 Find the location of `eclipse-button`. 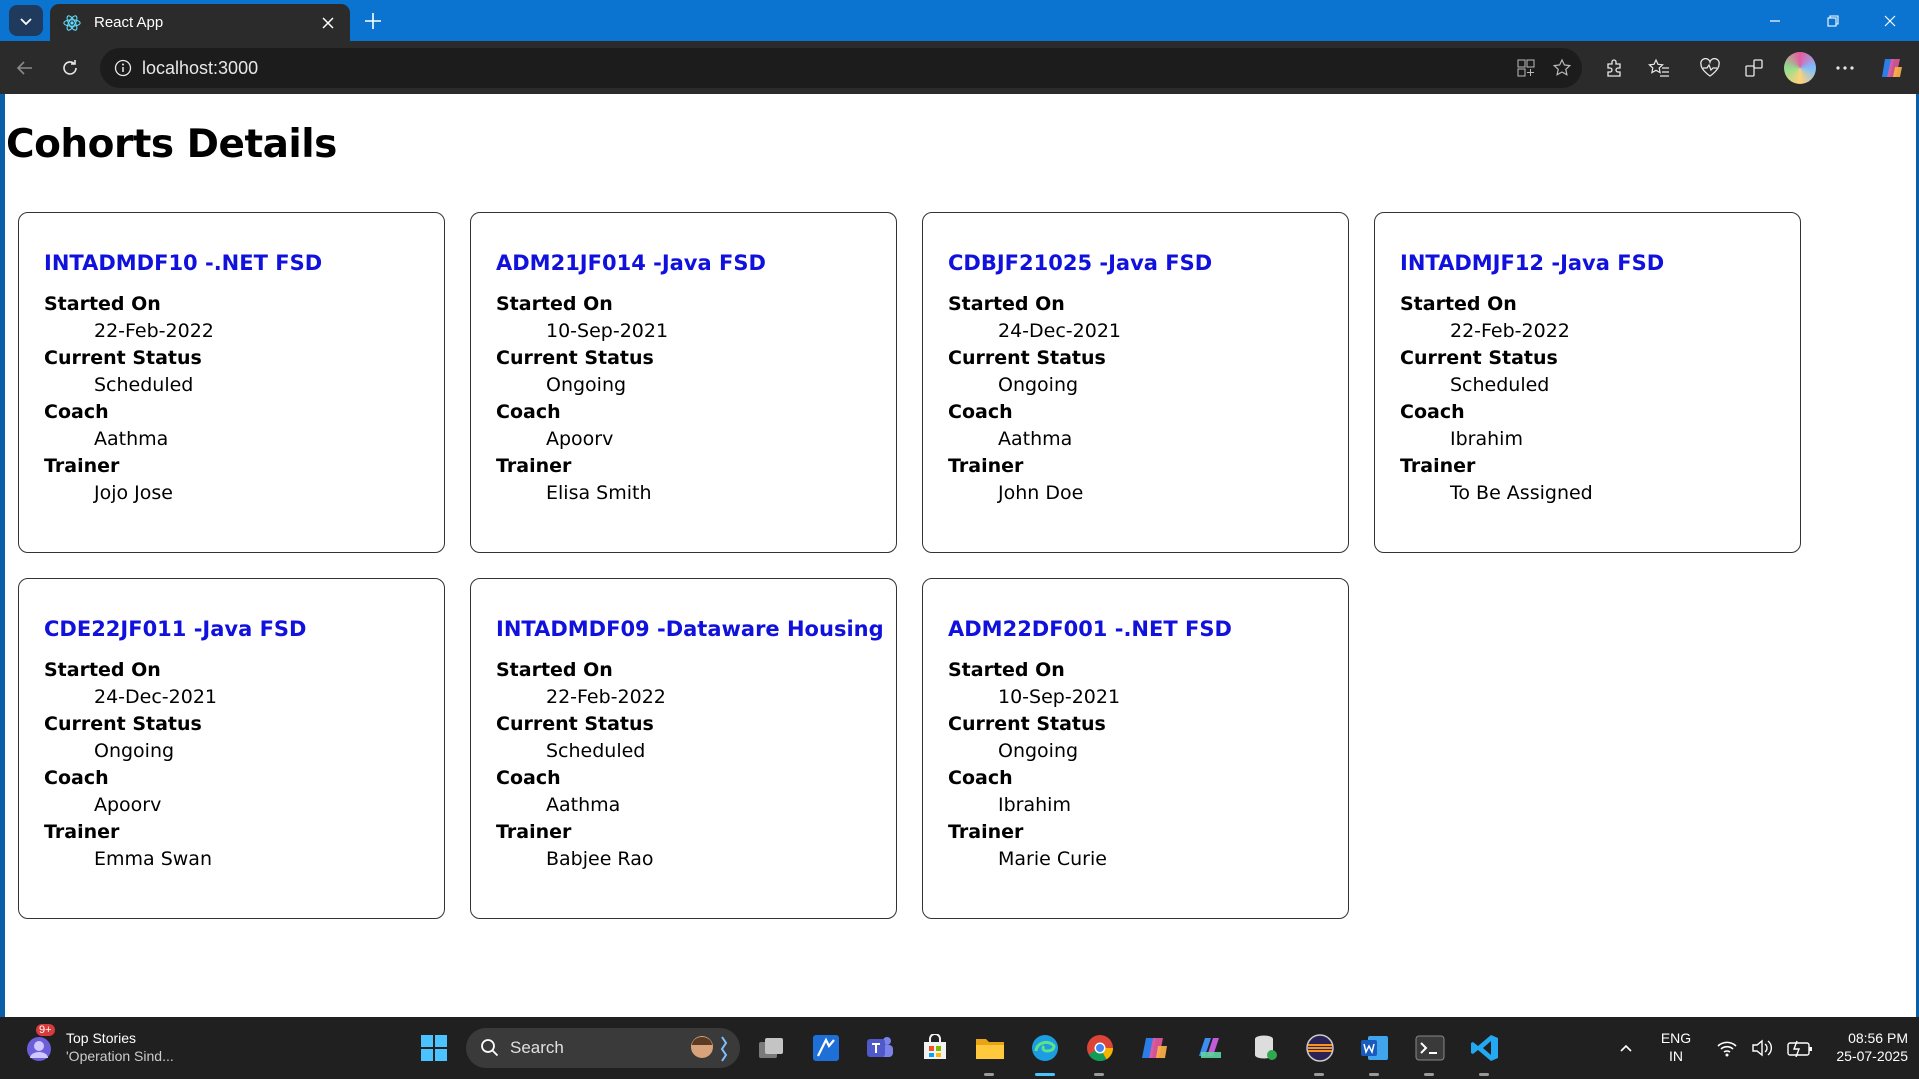

eclipse-button is located at coordinates (1320, 1048).